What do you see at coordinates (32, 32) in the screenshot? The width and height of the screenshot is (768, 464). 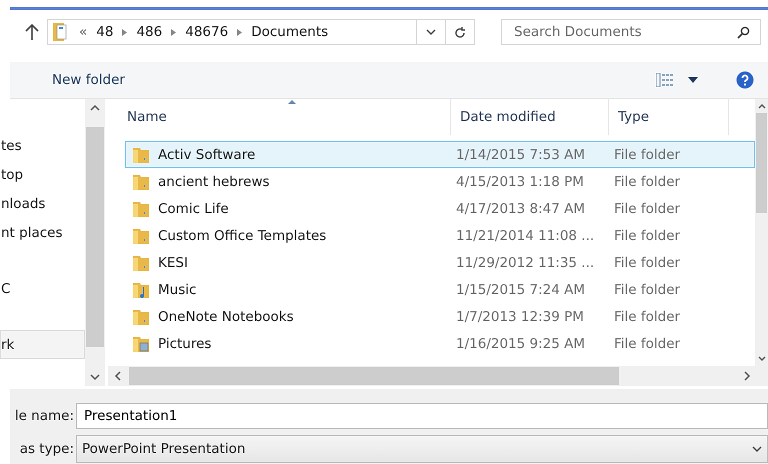 I see `up-arrow-icon` at bounding box center [32, 32].